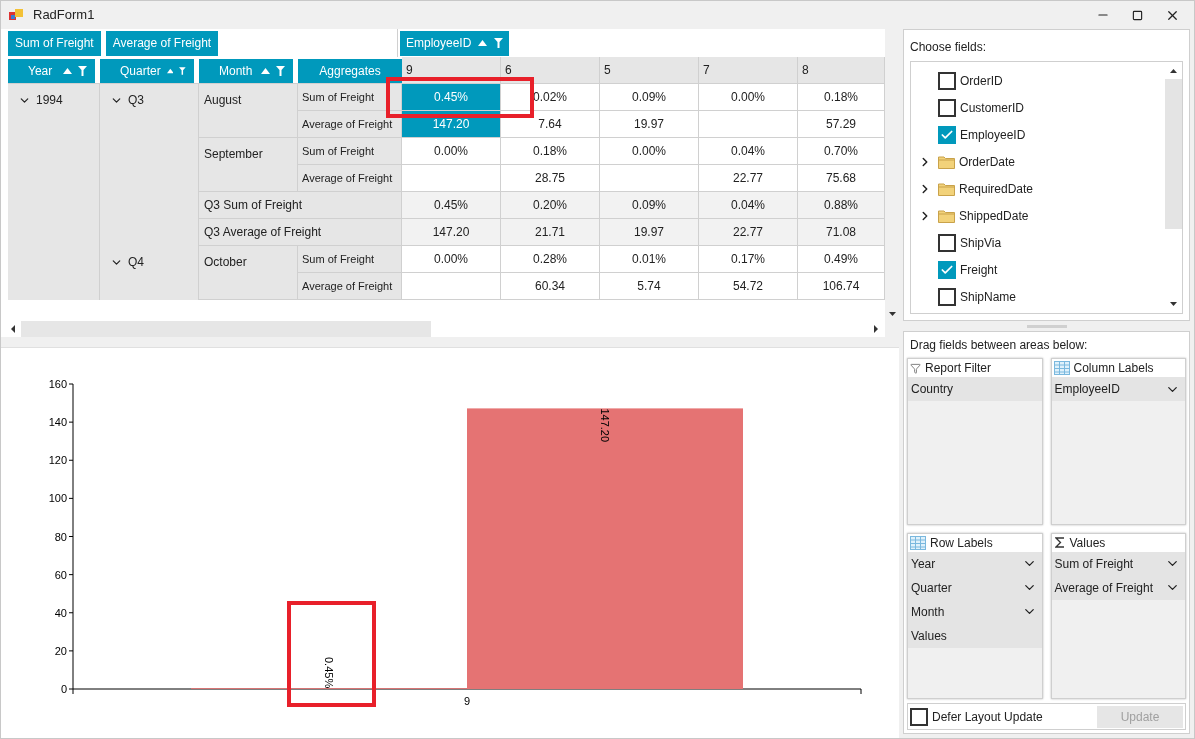  I want to click on splitter-handle, so click(1046, 326).